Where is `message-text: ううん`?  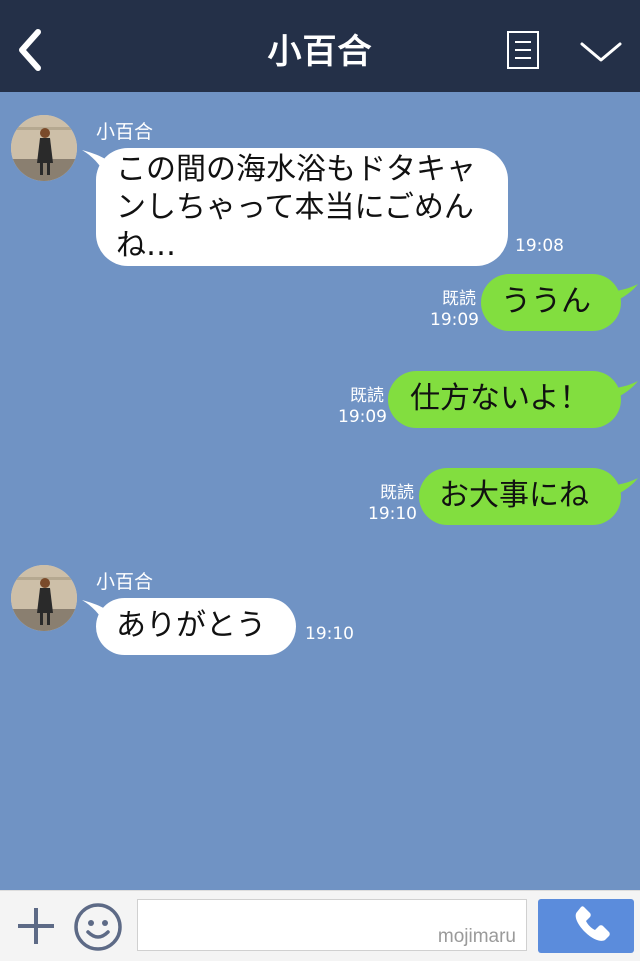
message-text: ううん is located at coordinates (546, 301).